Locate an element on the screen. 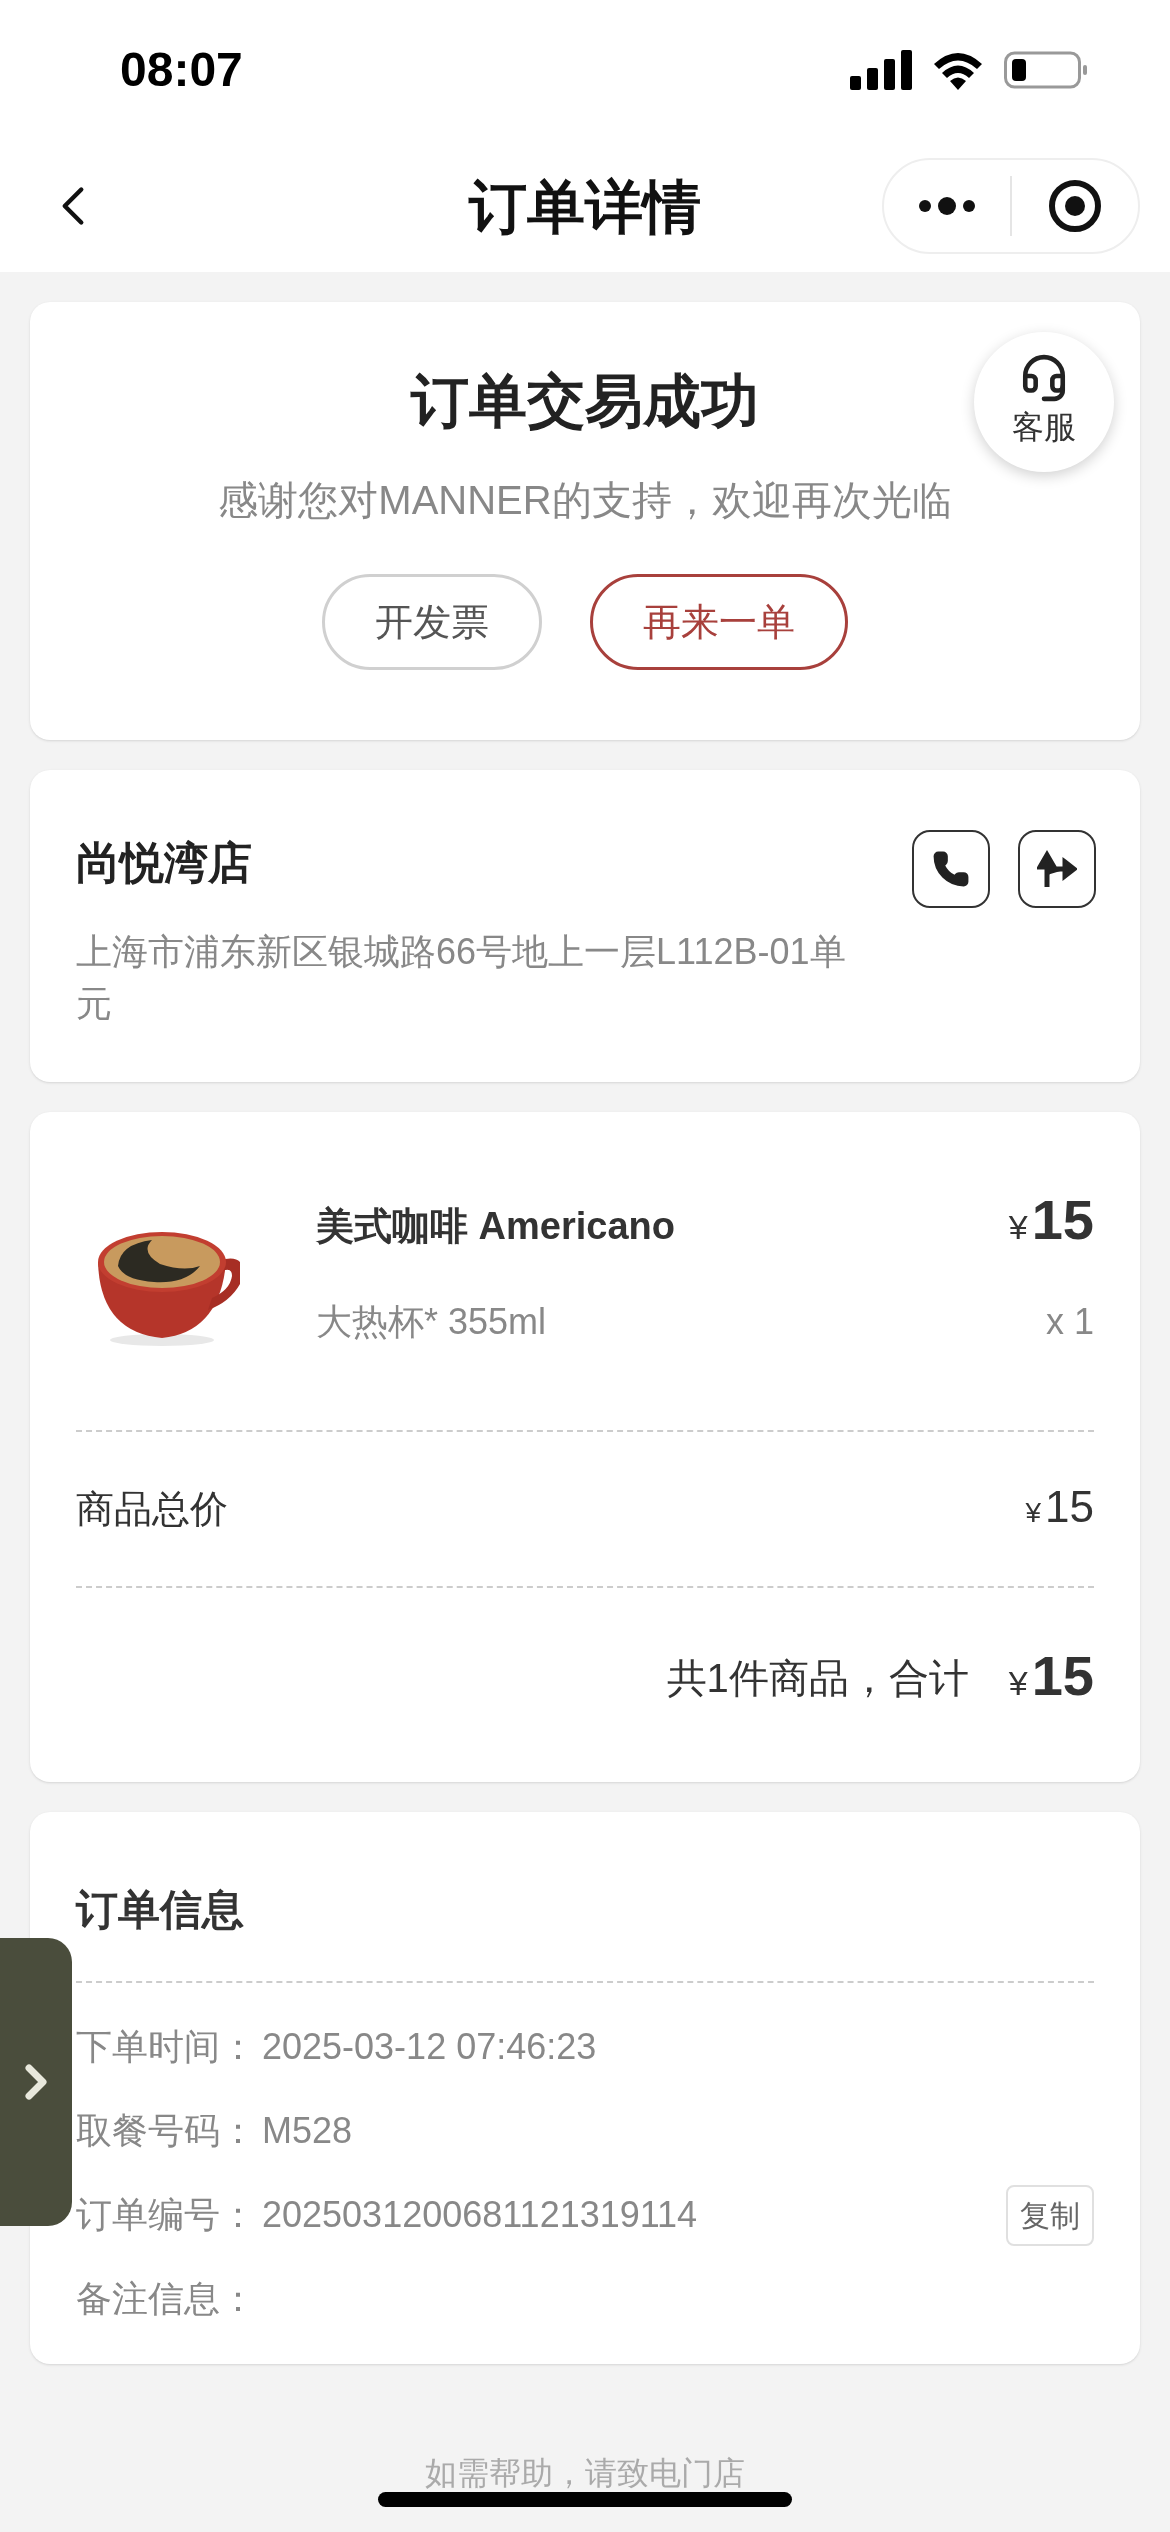 This screenshot has width=1170, height=2532. page-title: 订单详情 is located at coordinates (585, 206).